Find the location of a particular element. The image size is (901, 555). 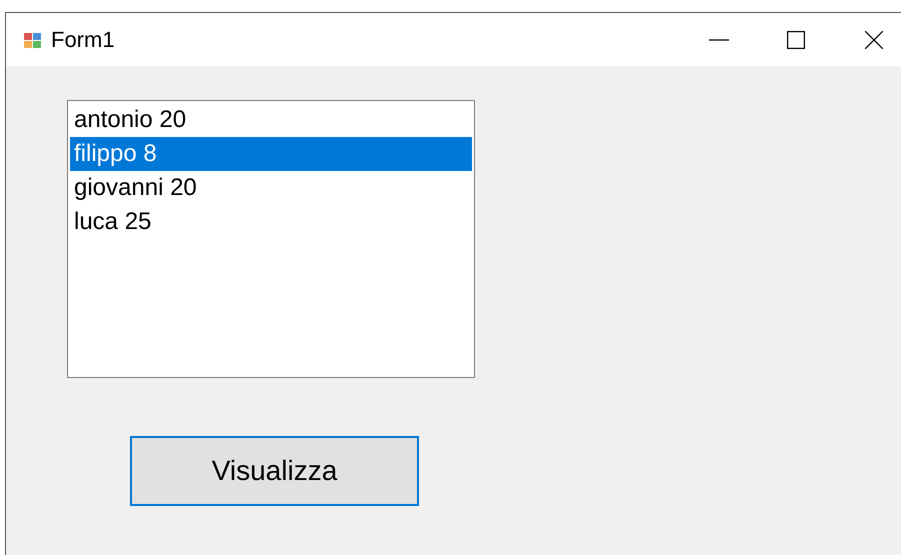

maximize-icon is located at coordinates (796, 39).